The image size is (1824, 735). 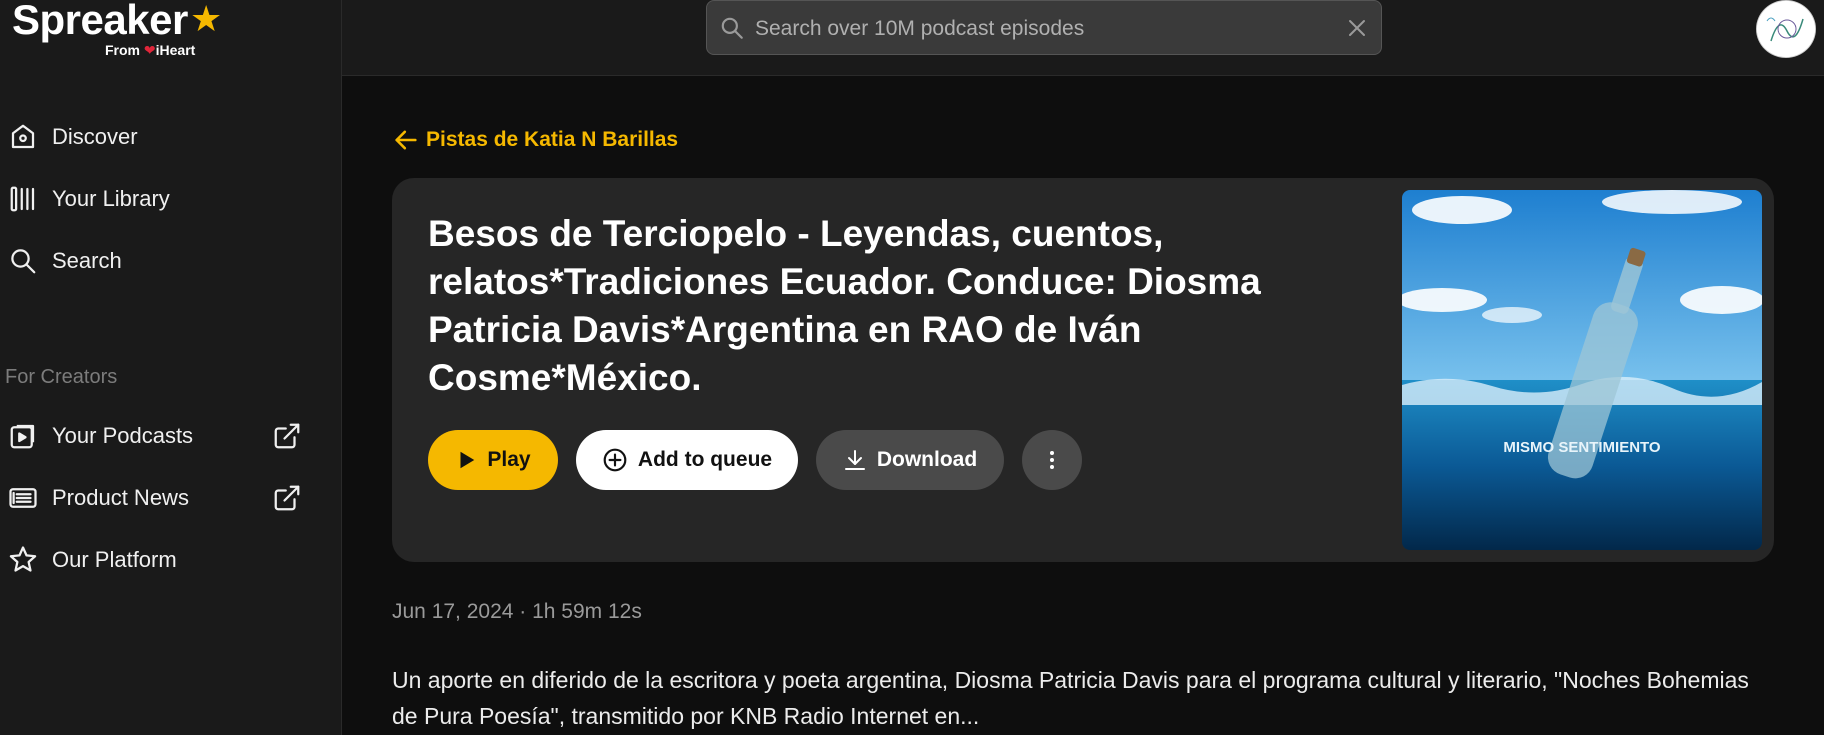 I want to click on sidebar-item-label: Your Podcasts, so click(x=123, y=435).